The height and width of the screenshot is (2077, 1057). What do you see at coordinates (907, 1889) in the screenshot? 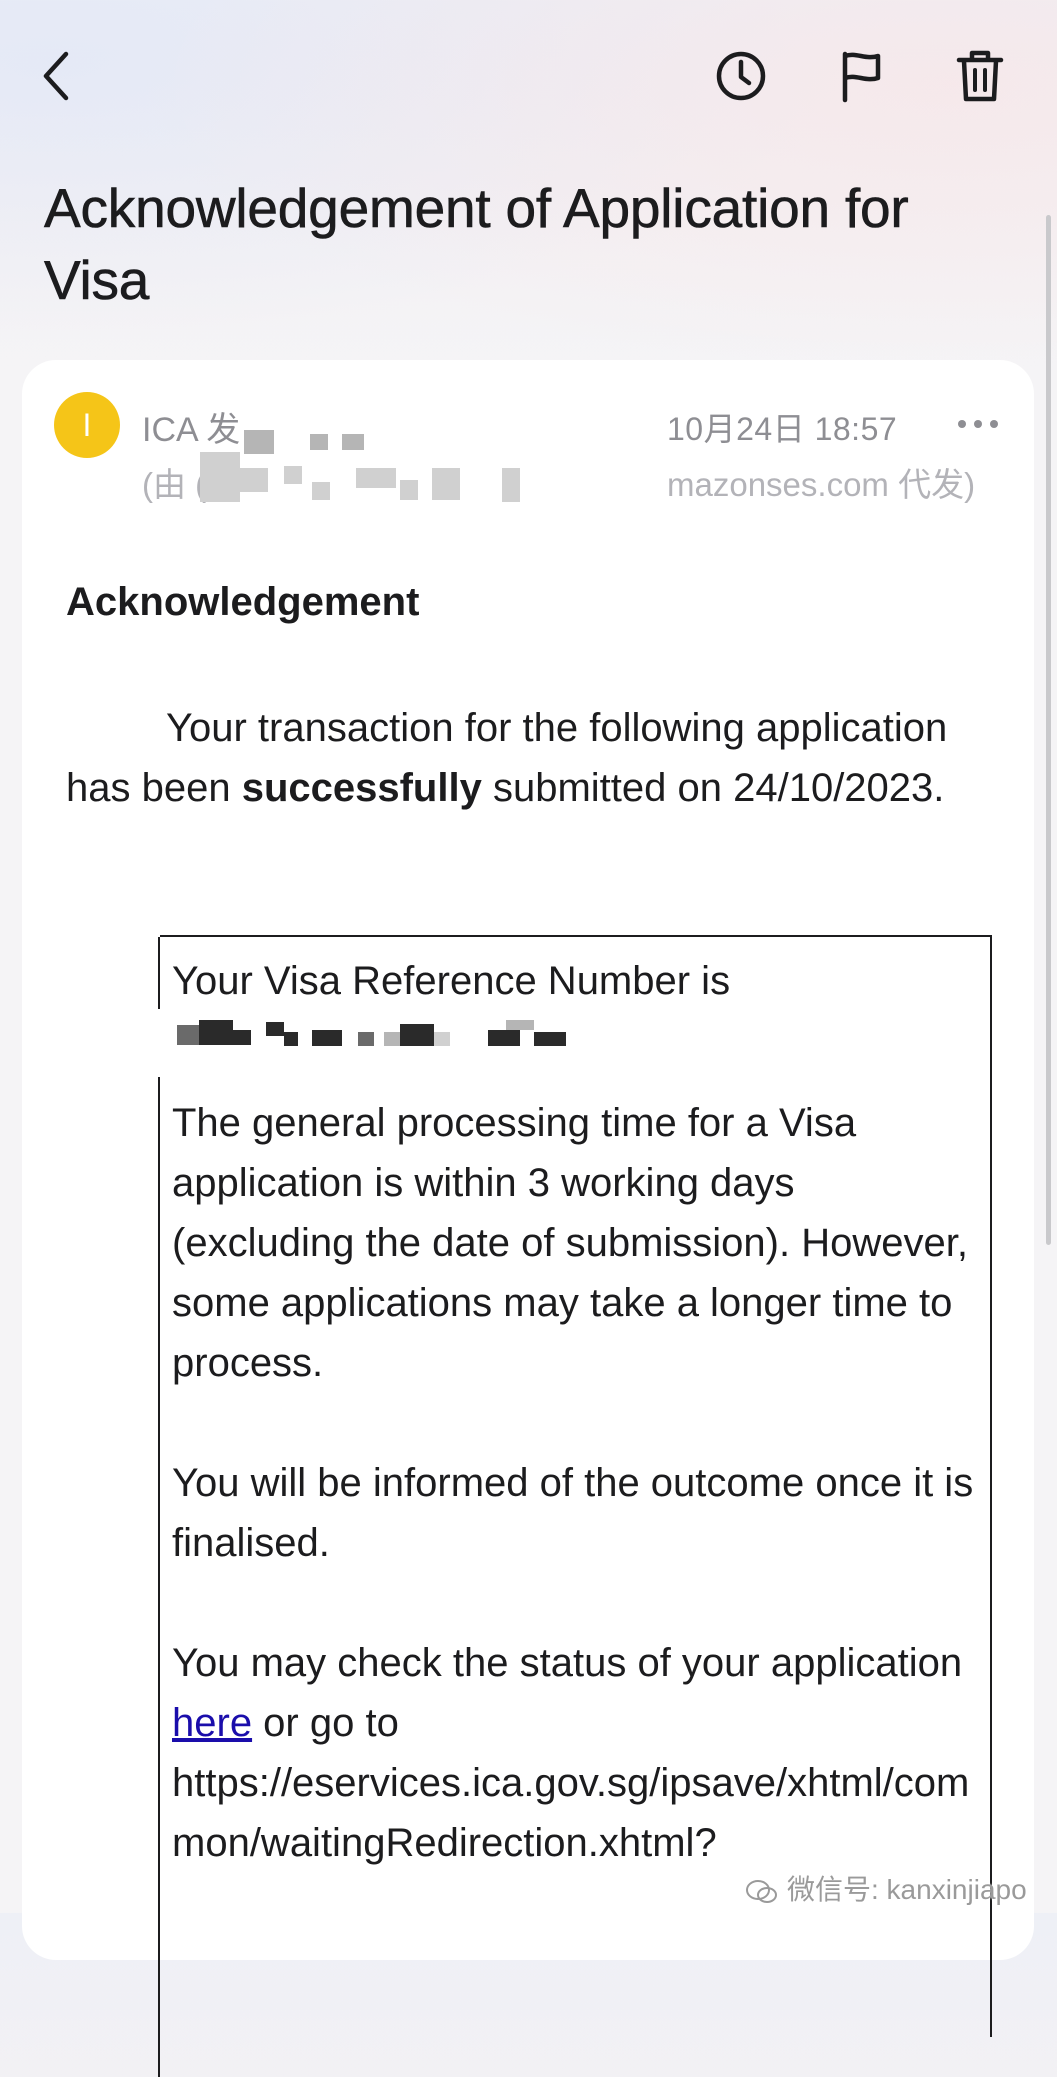
I see `watermark-text: 微信号: kanxinjiapo` at bounding box center [907, 1889].